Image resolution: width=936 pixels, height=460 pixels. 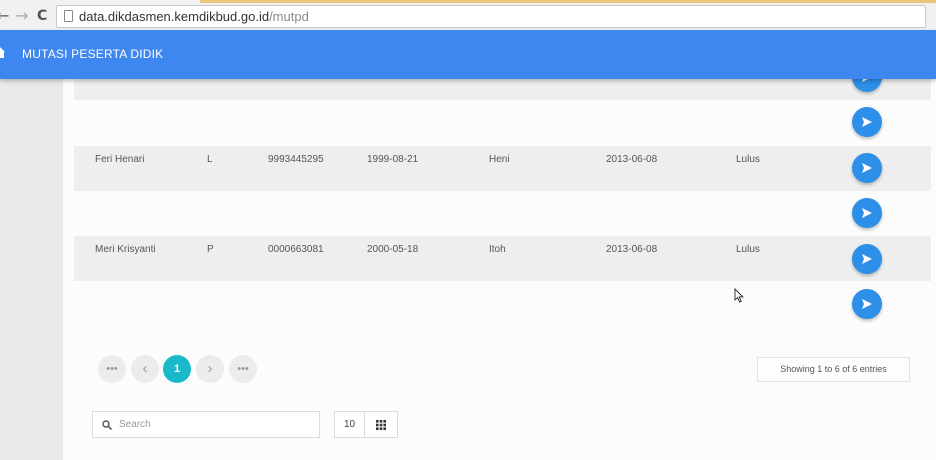 I want to click on entries-info: Showing 1 to 6 of 6 entries, so click(x=833, y=369).